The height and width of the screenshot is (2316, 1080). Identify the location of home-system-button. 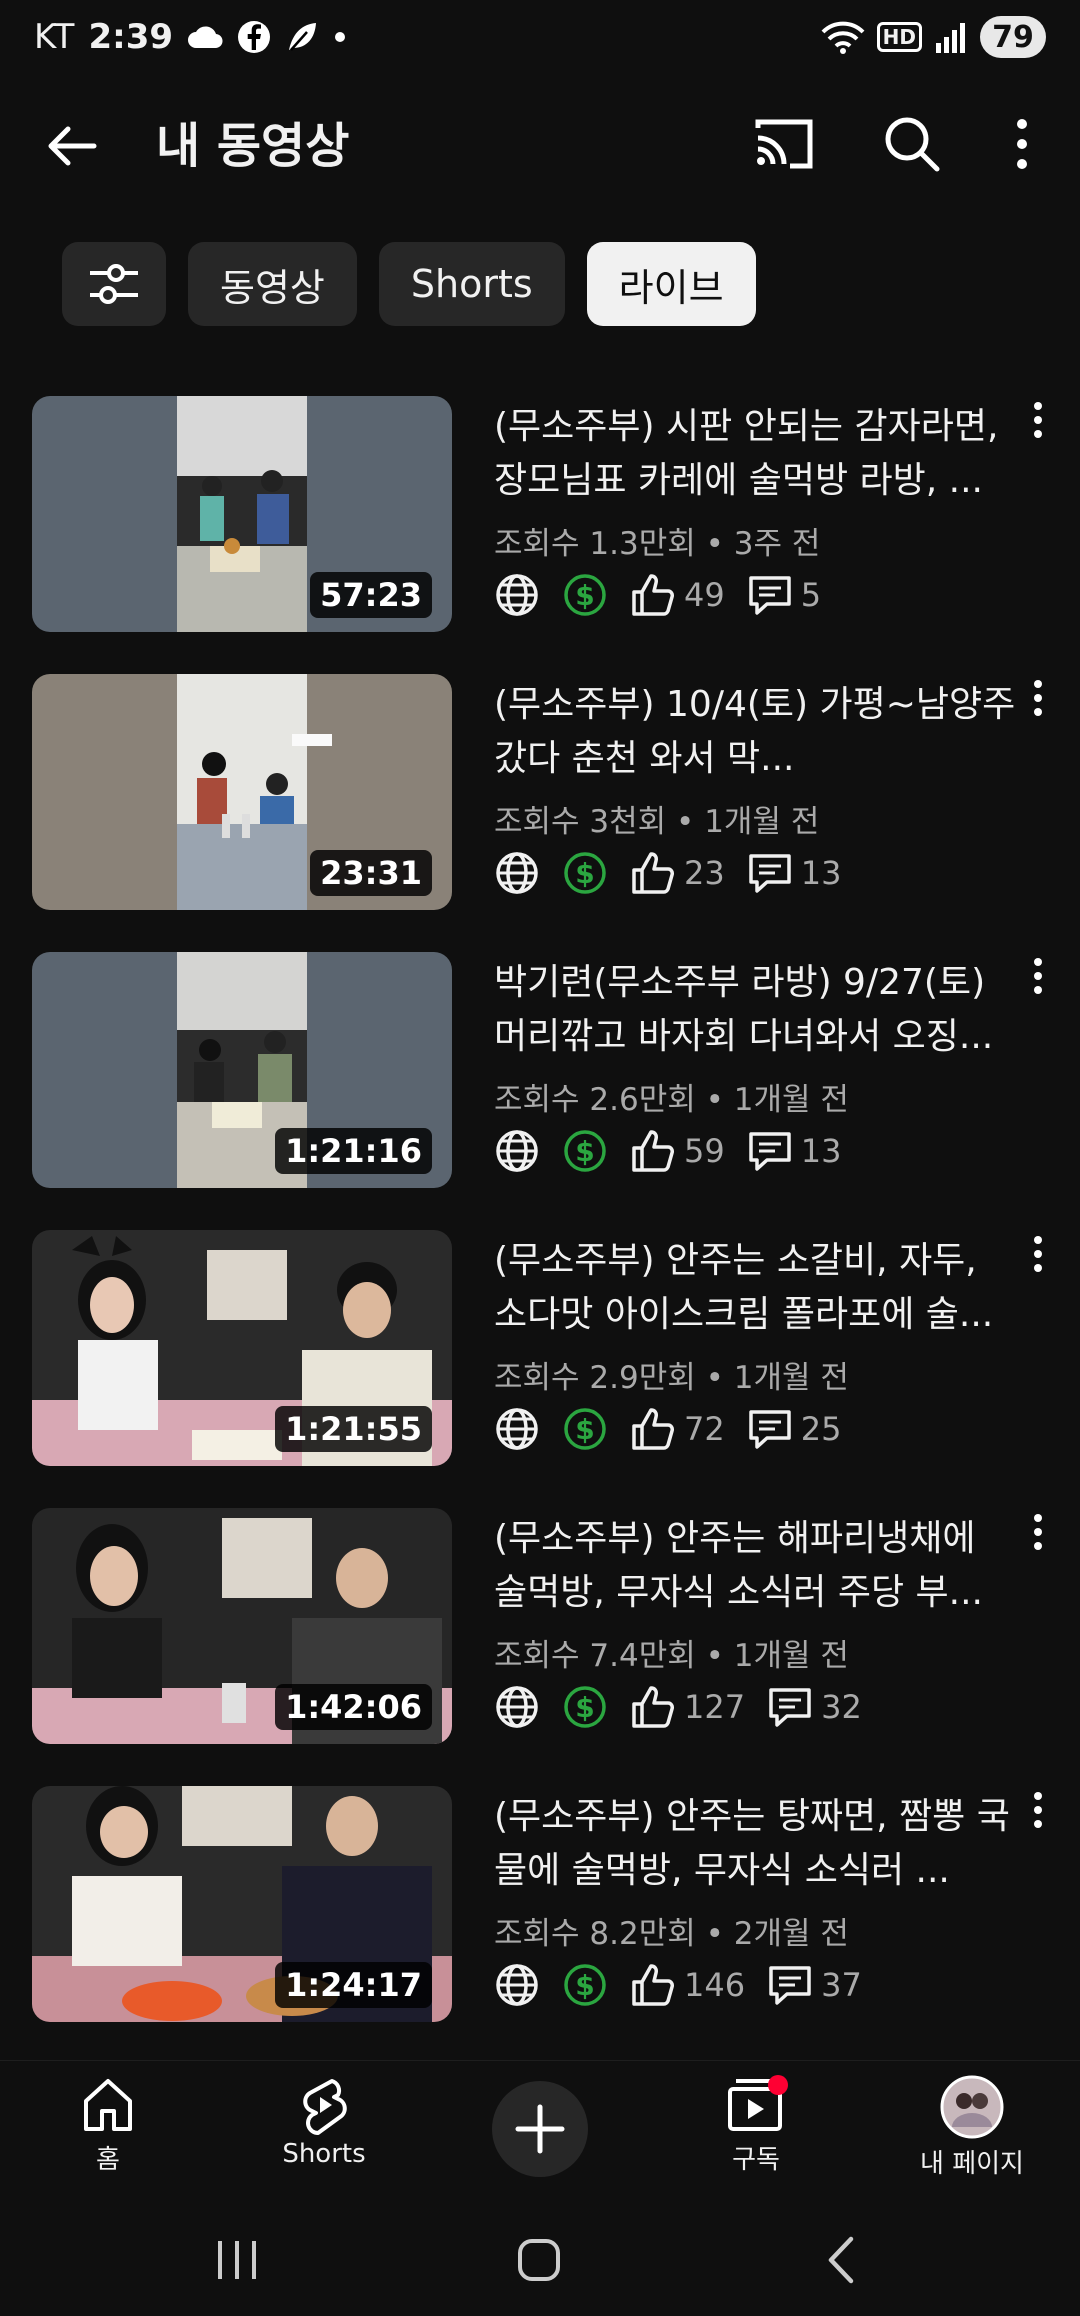
(539, 2260).